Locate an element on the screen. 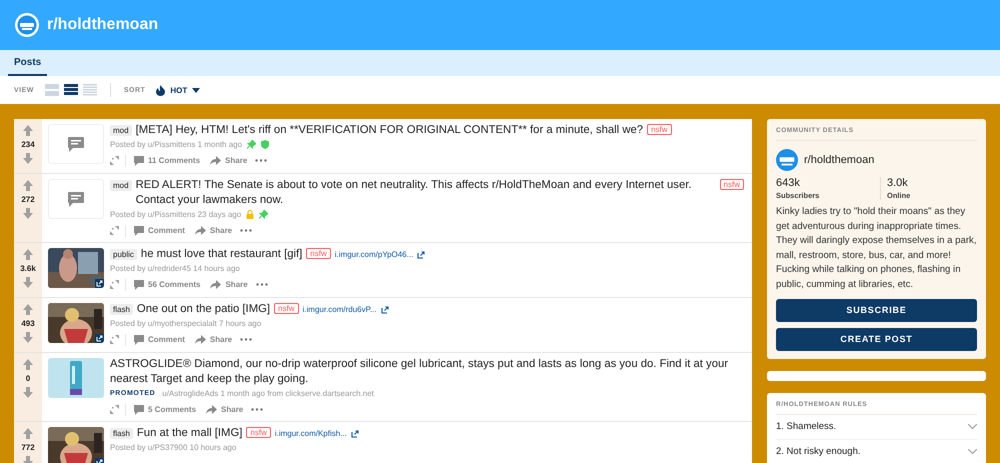  vote-count: 3.6k is located at coordinates (28, 268).